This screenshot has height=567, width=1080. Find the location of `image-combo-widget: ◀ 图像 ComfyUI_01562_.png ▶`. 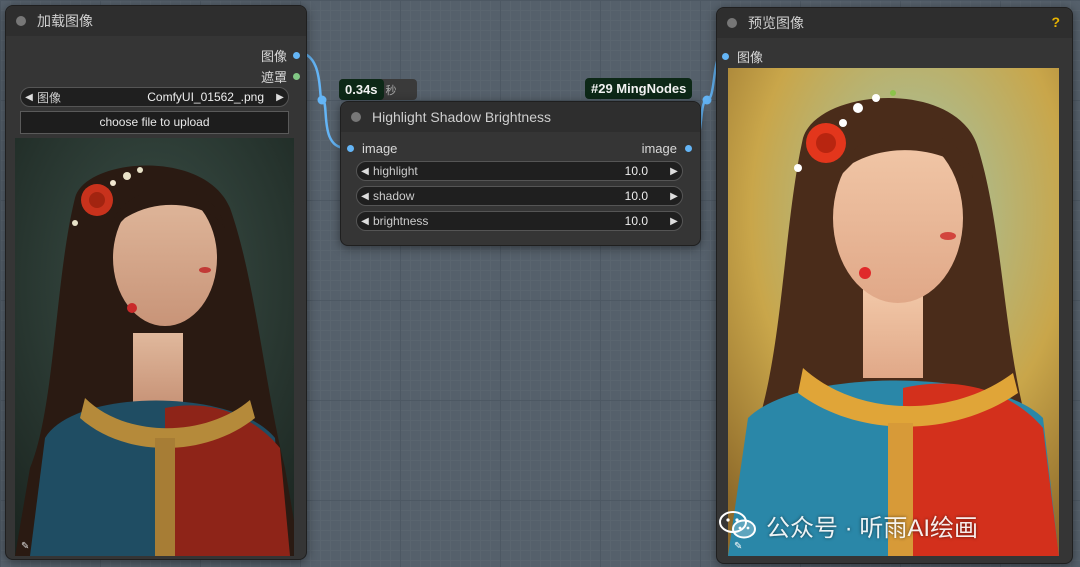

image-combo-widget: ◀ 图像 ComfyUI_01562_.png ▶ is located at coordinates (154, 97).